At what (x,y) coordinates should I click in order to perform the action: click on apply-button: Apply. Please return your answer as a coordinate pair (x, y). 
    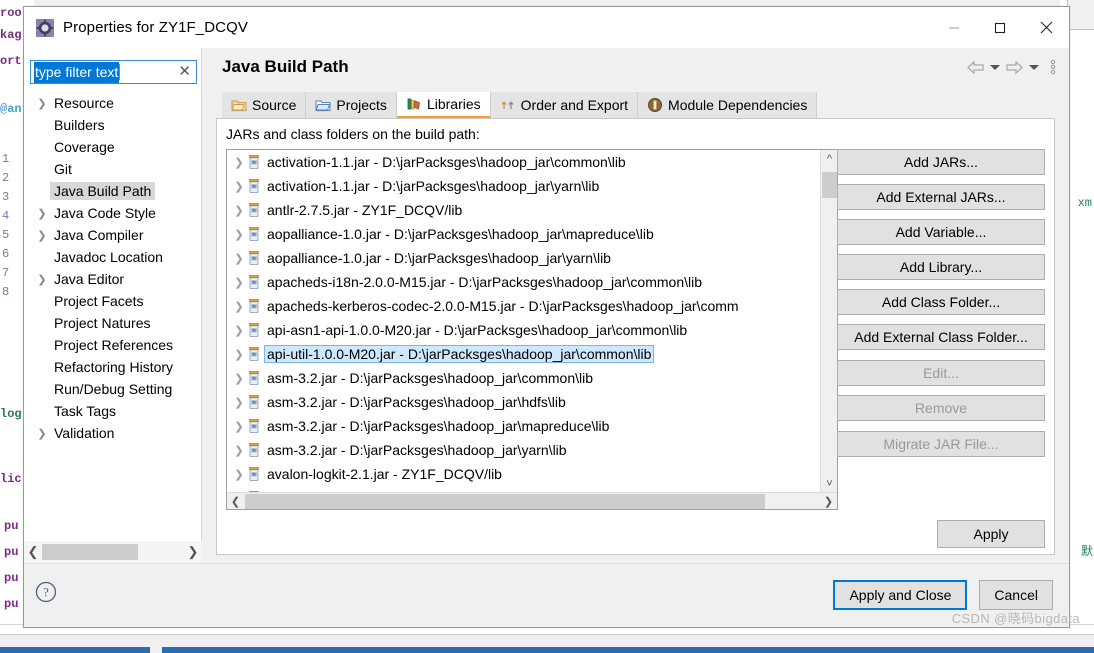
    Looking at the image, I should click on (991, 534).